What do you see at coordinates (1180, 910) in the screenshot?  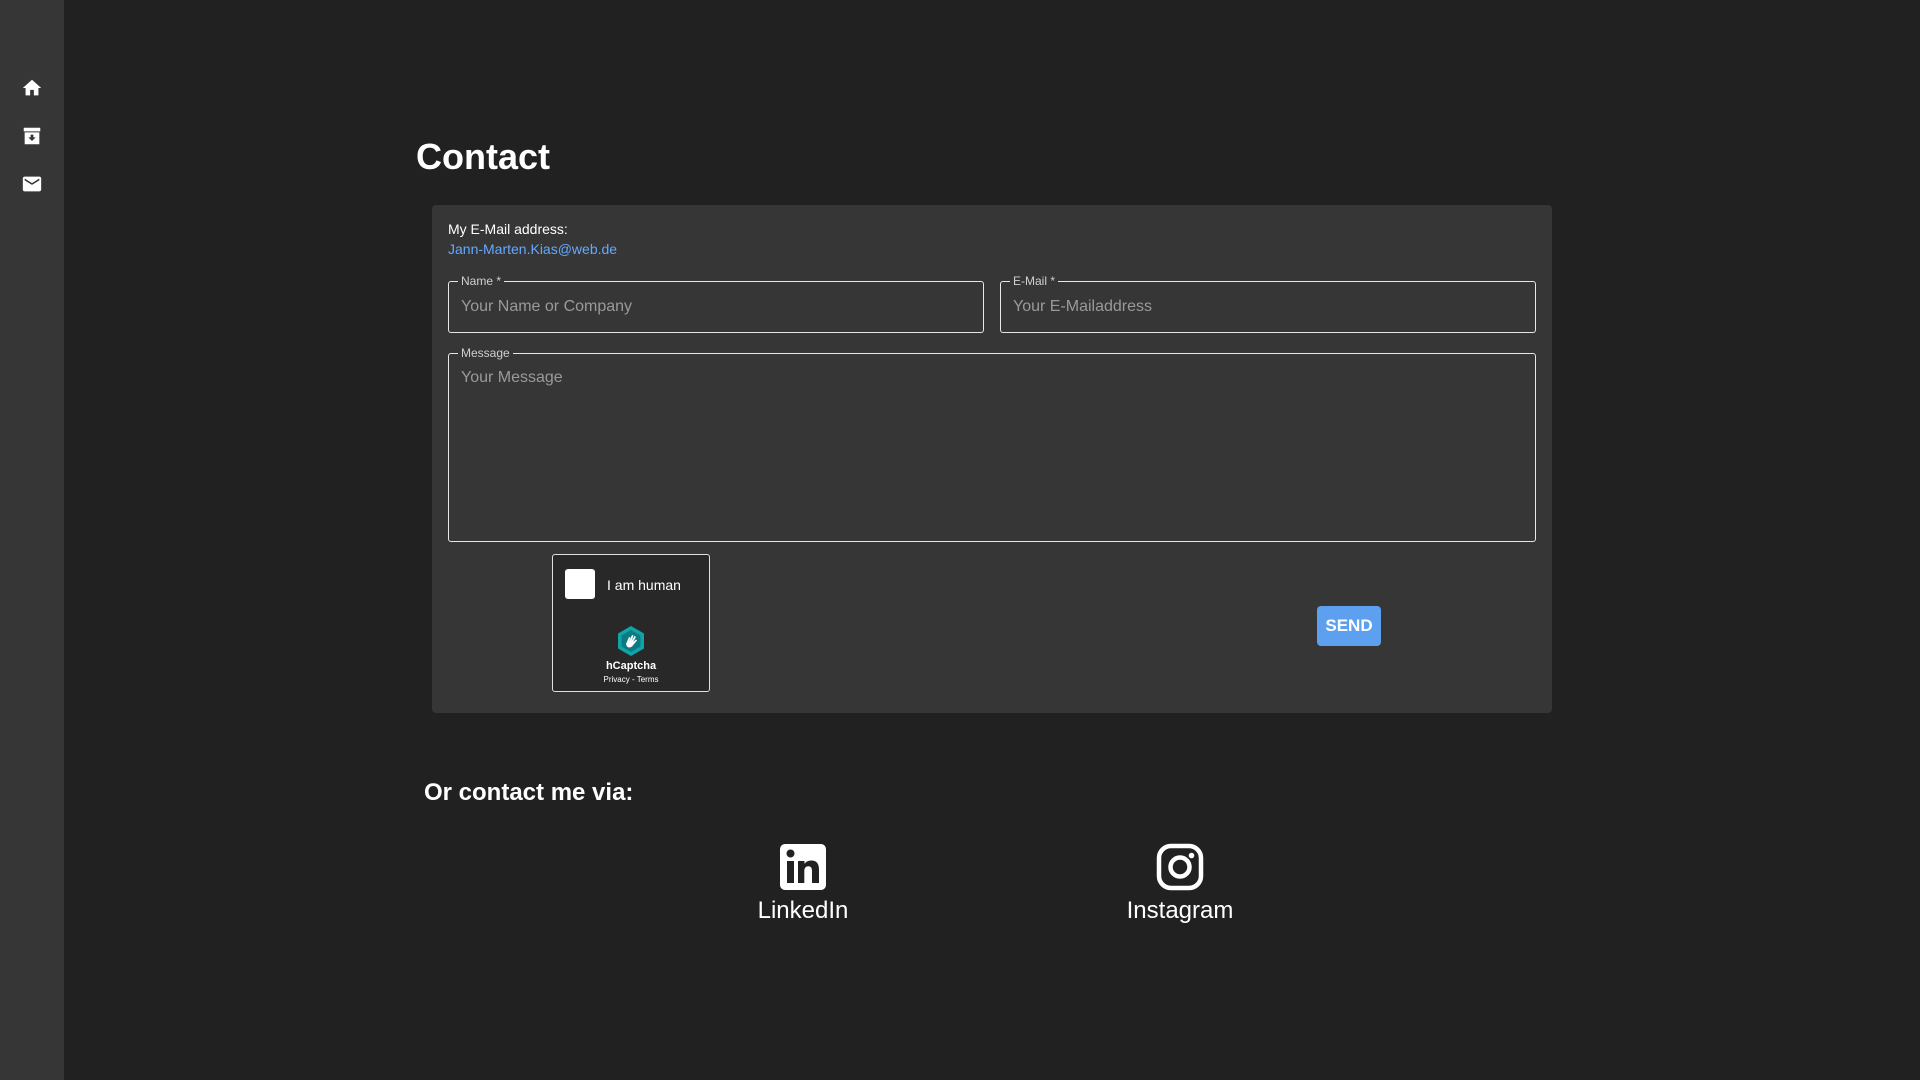 I see `instagram-label: Instagram` at bounding box center [1180, 910].